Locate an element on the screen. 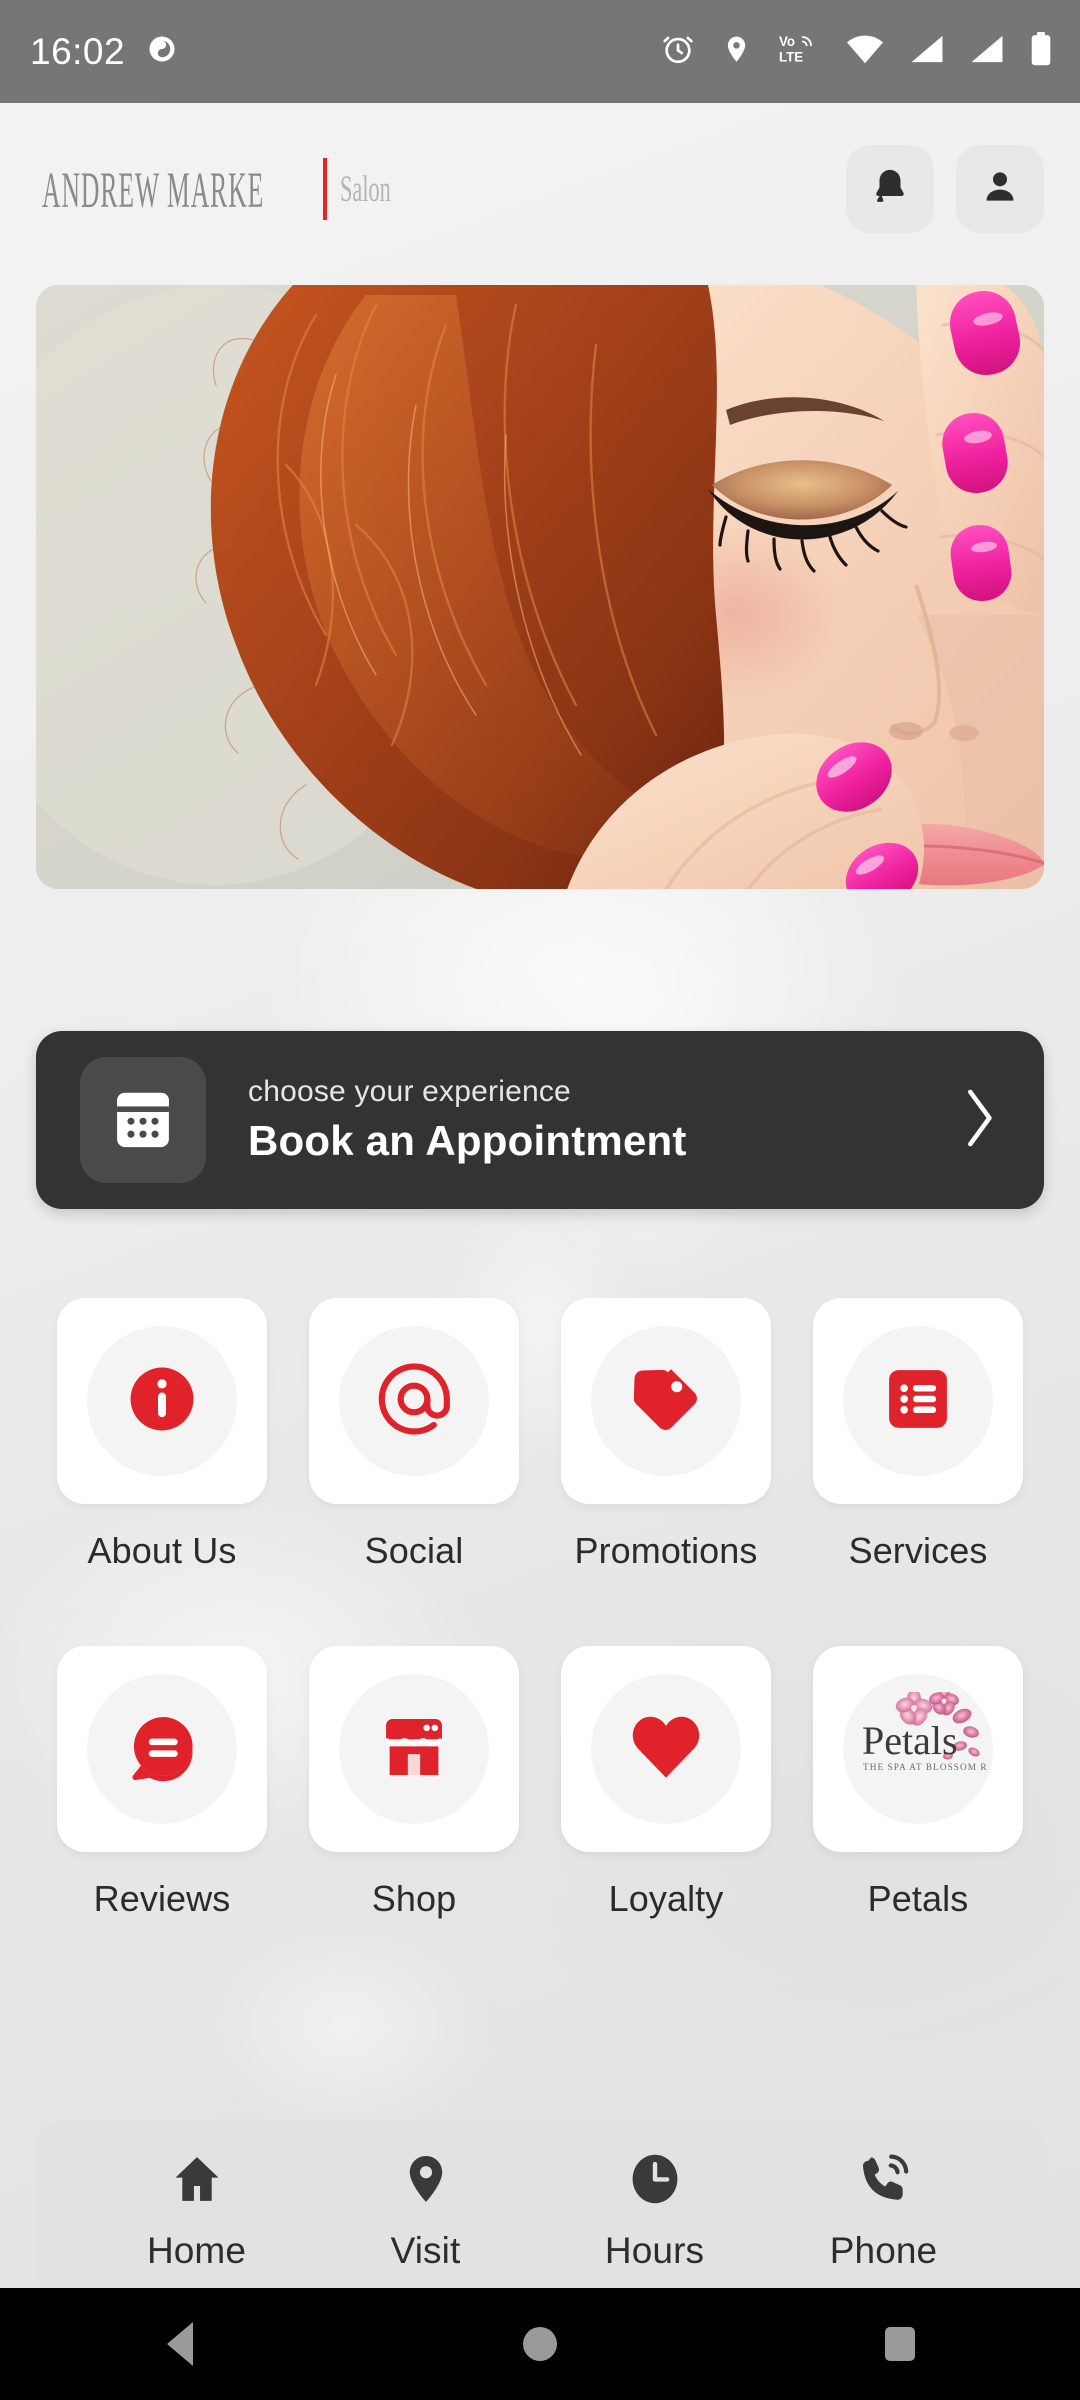 This screenshot has height=2400, width=1080. tile-label: Promotions is located at coordinates (666, 1550).